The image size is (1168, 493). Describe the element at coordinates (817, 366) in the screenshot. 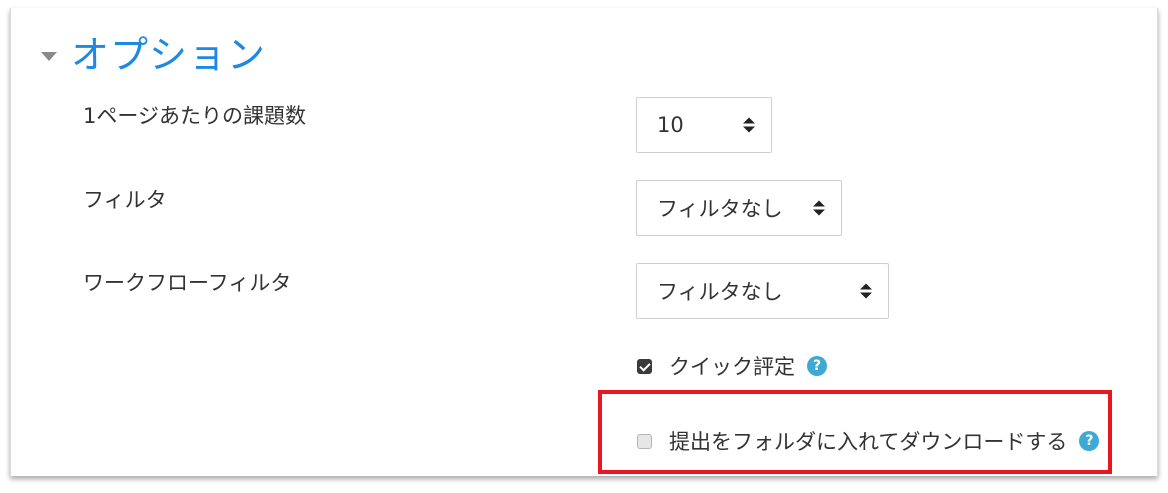

I see `question-circle-icon: ?` at that location.